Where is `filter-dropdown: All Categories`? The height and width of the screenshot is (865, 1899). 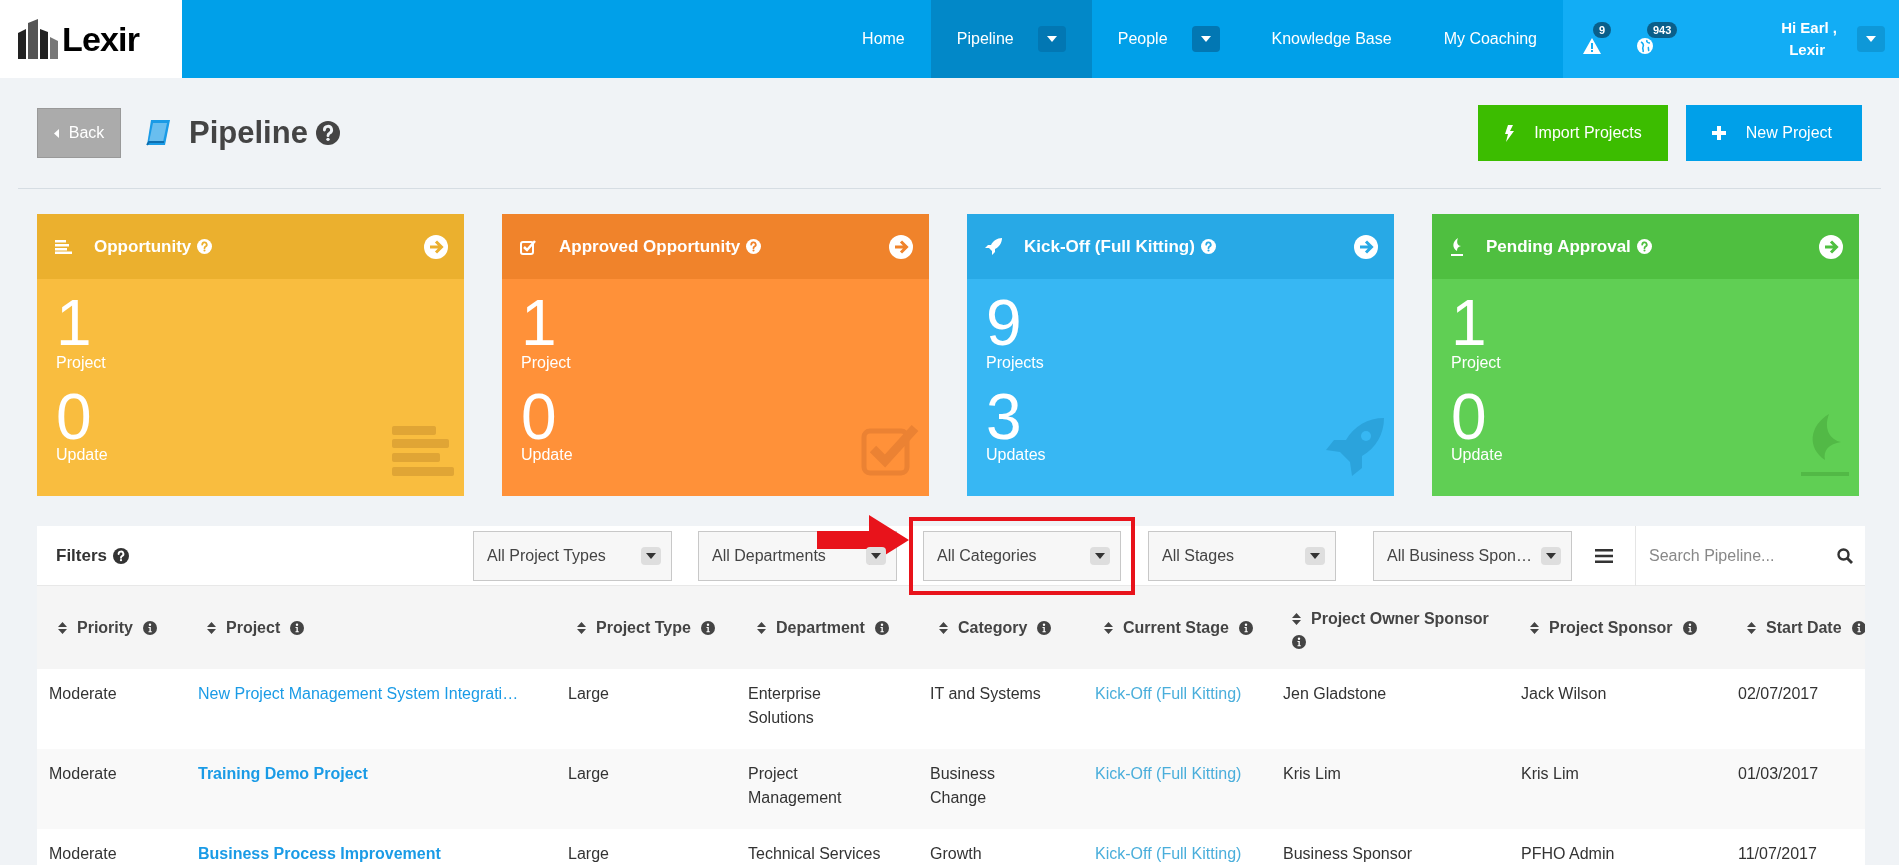
filter-dropdown: All Categories is located at coordinates (1022, 555).